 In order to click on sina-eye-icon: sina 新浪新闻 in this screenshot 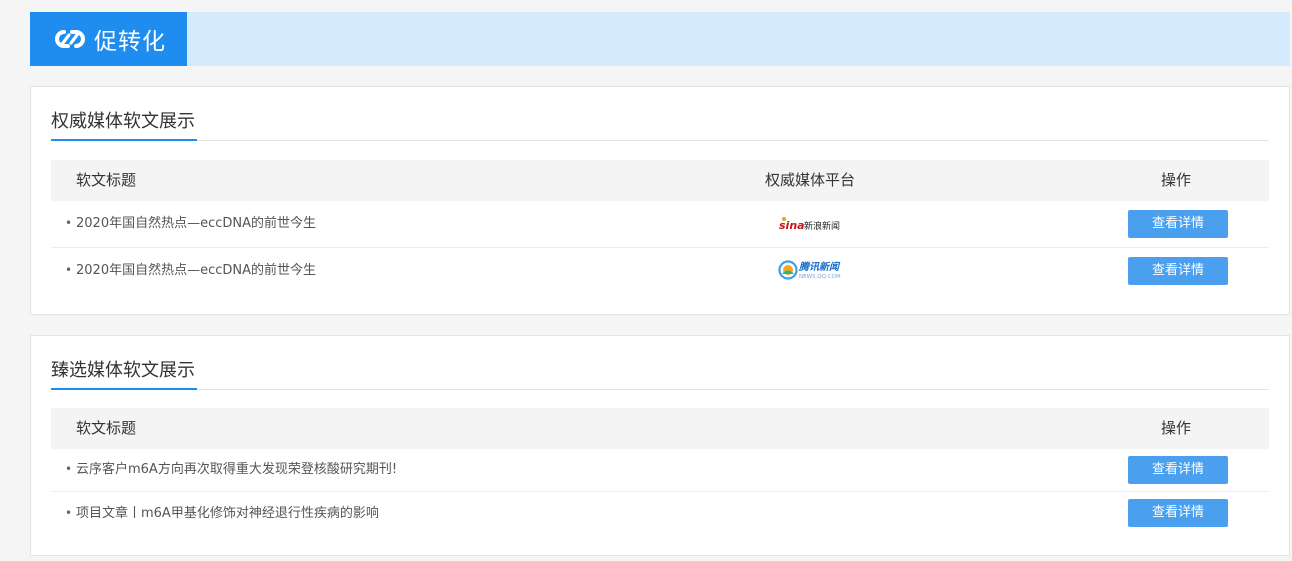, I will do `click(809, 224)`.